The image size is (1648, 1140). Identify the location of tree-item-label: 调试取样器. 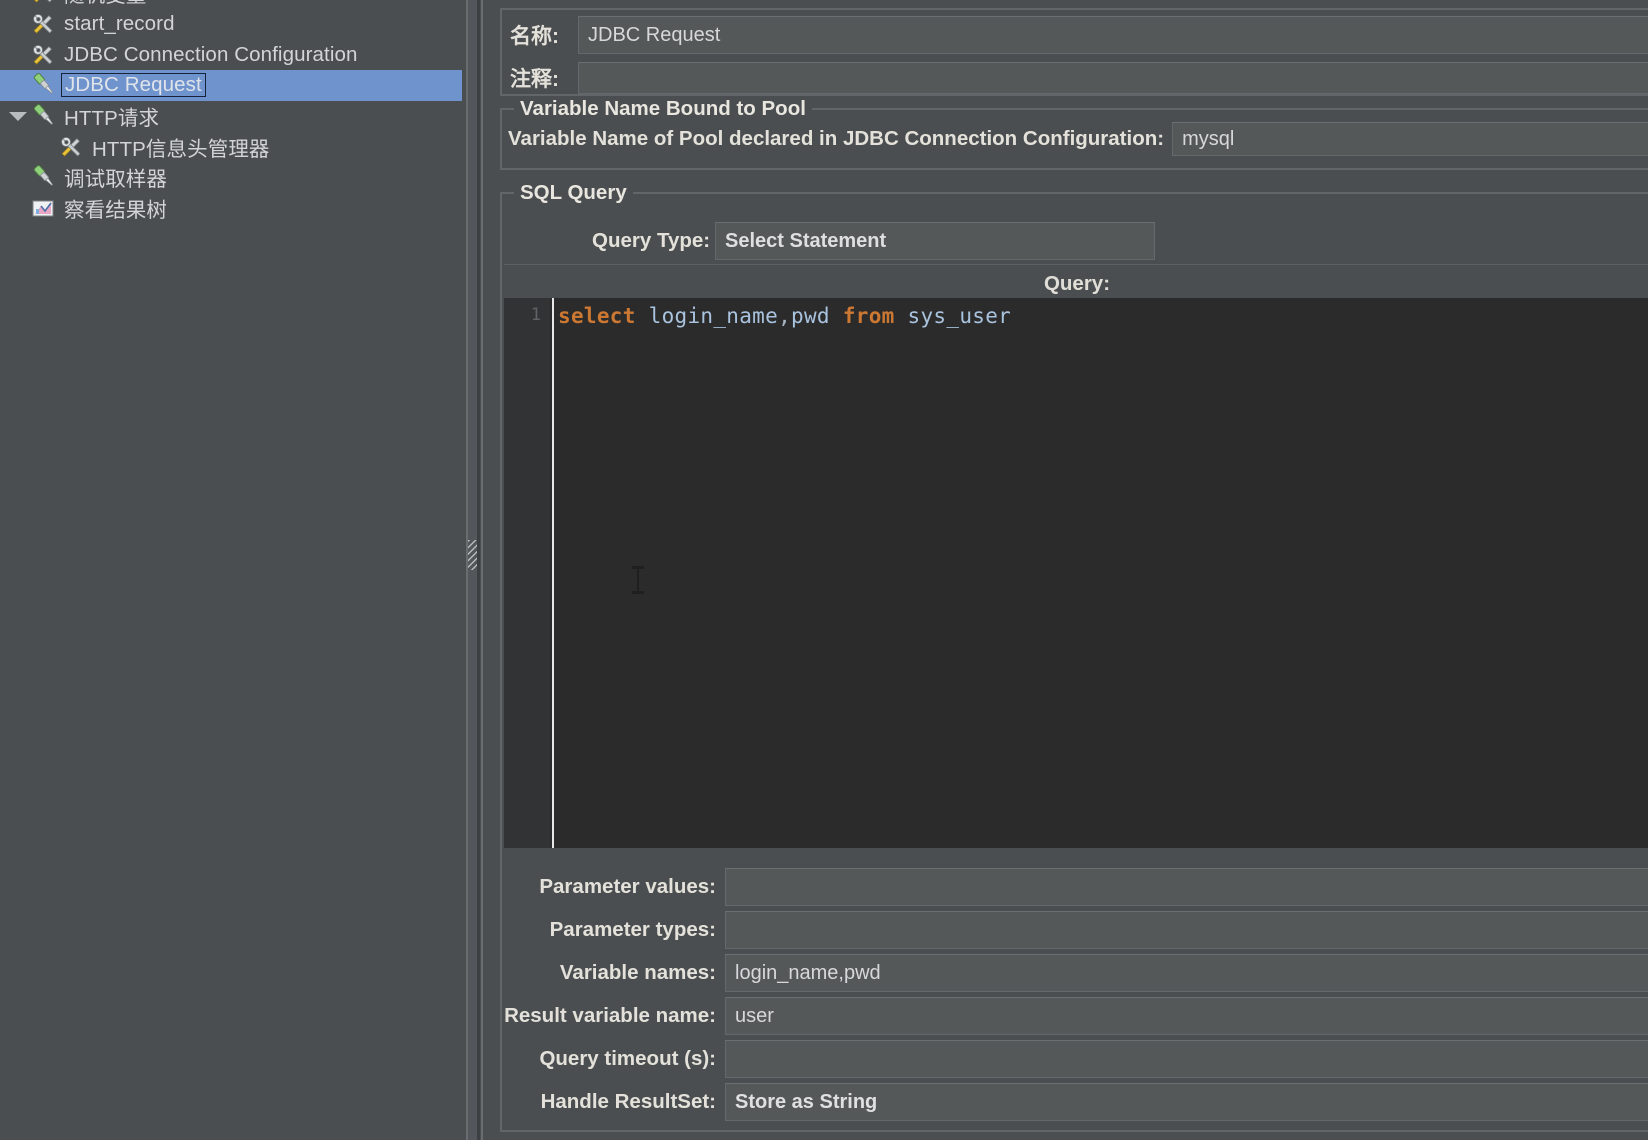
(115, 180).